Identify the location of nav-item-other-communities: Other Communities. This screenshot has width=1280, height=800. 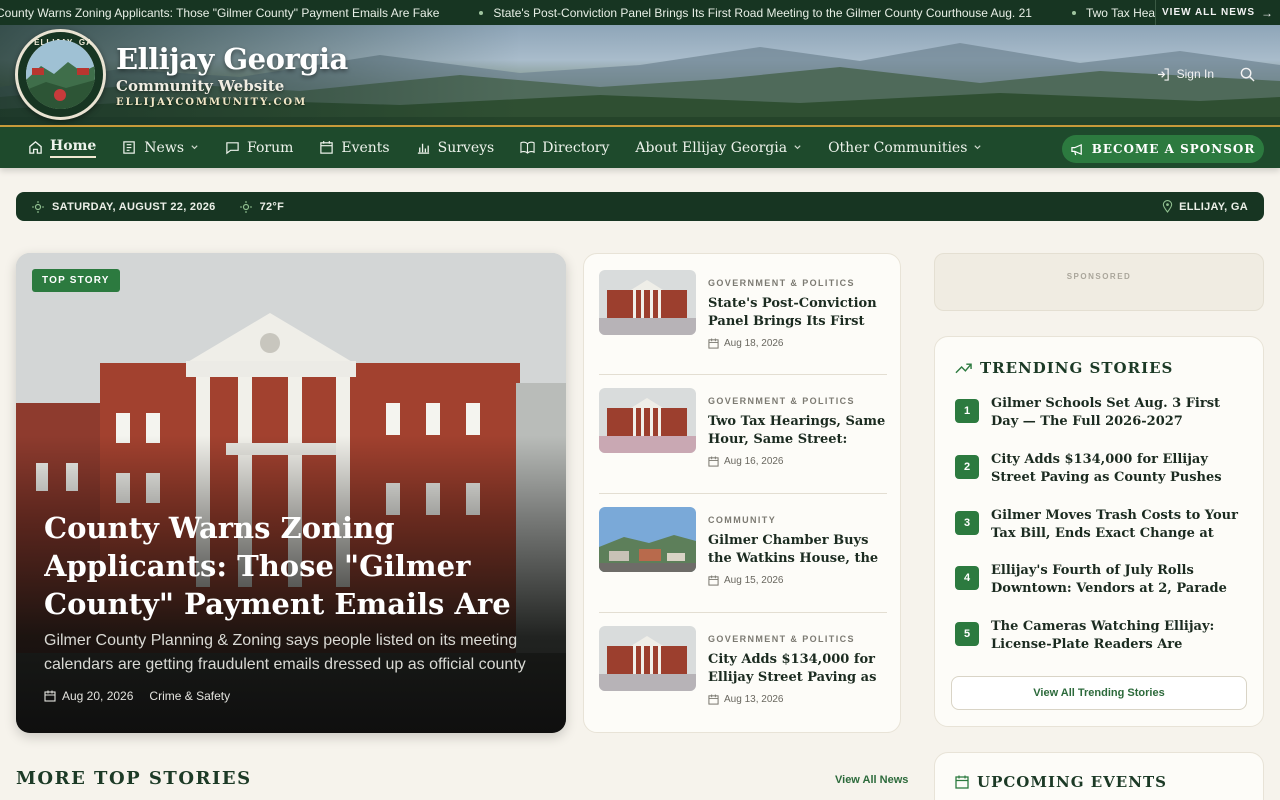
(905, 147).